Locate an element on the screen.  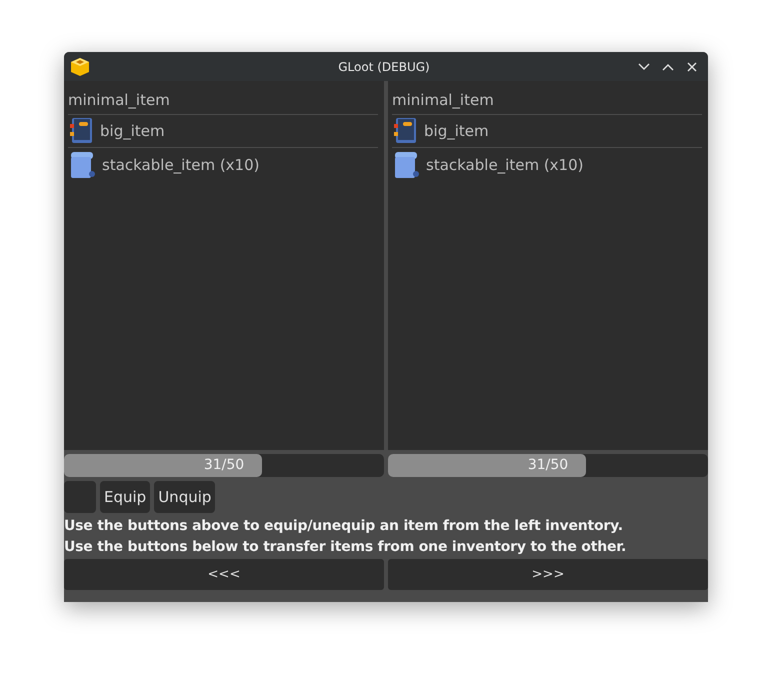
transfer-button: <<< is located at coordinates (224, 574).